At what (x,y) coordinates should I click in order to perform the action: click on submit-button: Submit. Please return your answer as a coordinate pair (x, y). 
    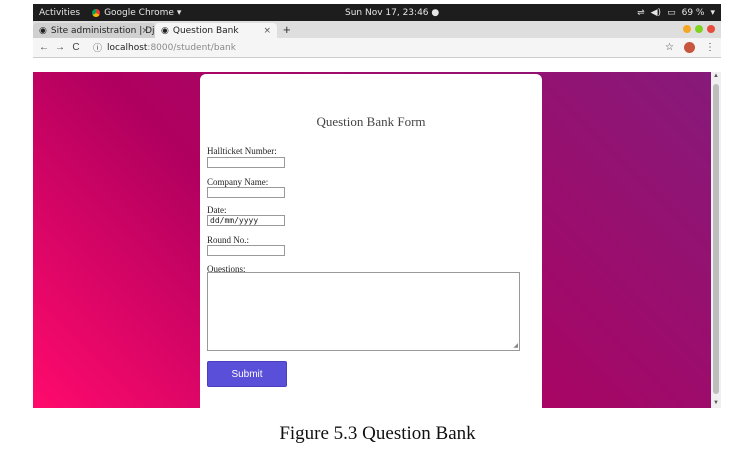
    Looking at the image, I should click on (247, 374).